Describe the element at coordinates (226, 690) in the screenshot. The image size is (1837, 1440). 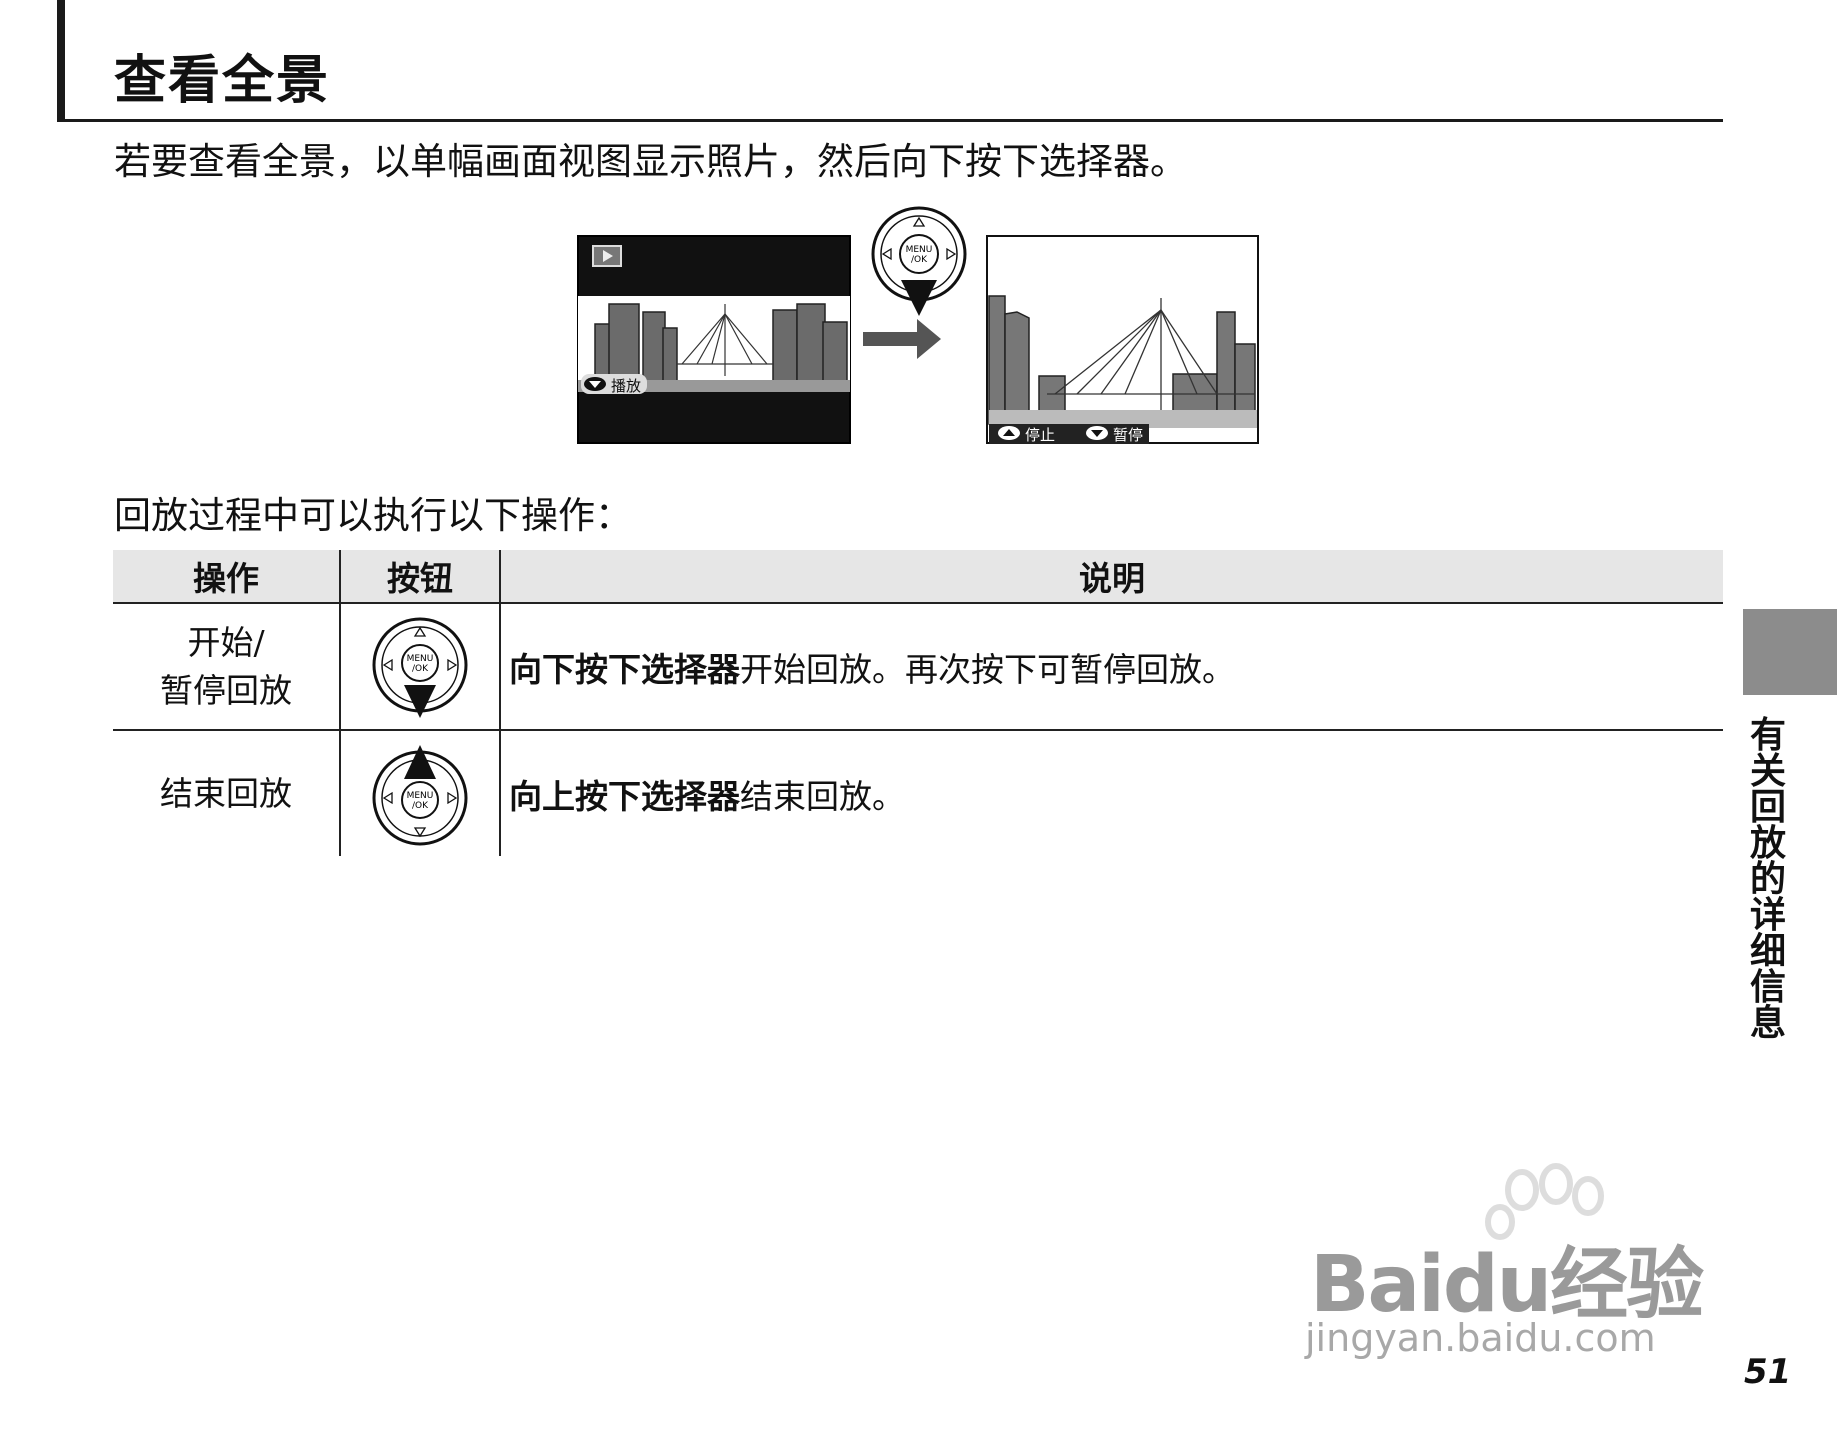
I see `operation-label: 暂停回放` at that location.